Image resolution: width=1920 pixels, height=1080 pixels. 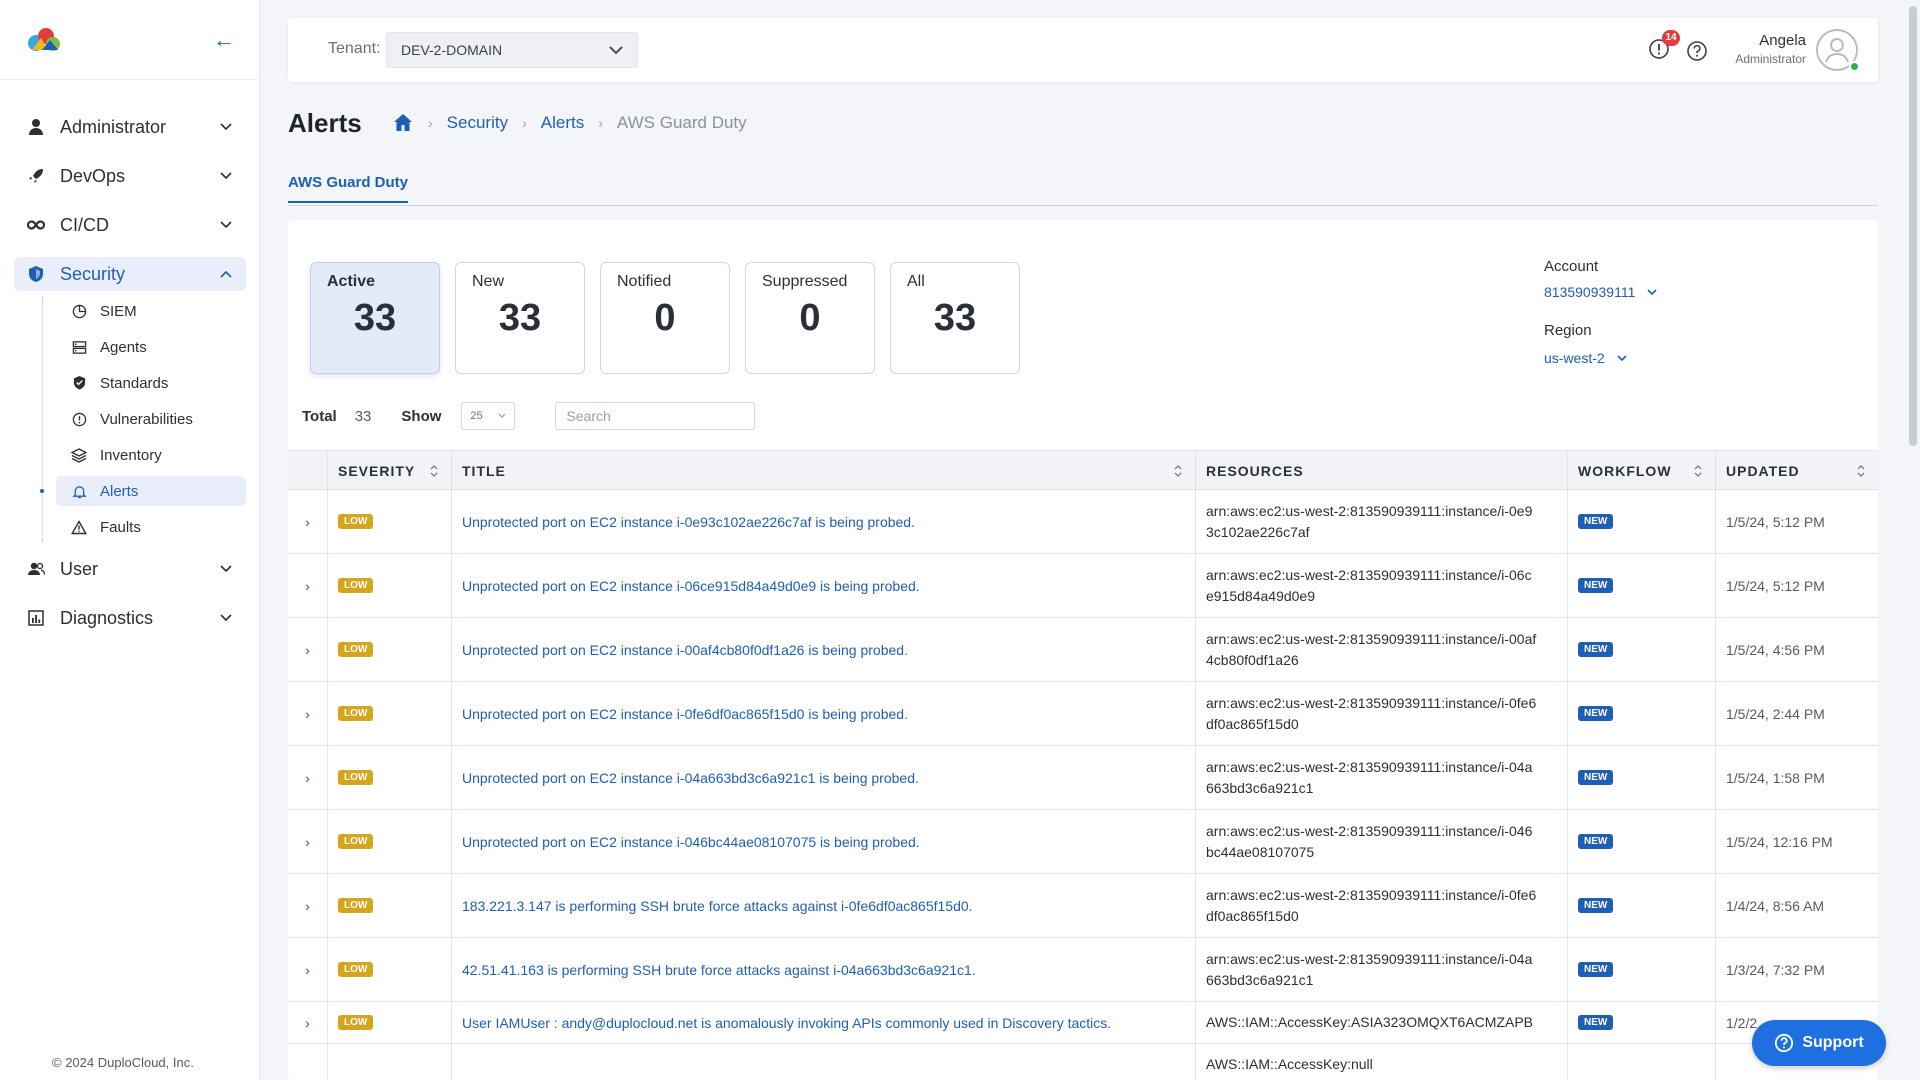 I want to click on page-size-select: 25, so click(x=488, y=416).